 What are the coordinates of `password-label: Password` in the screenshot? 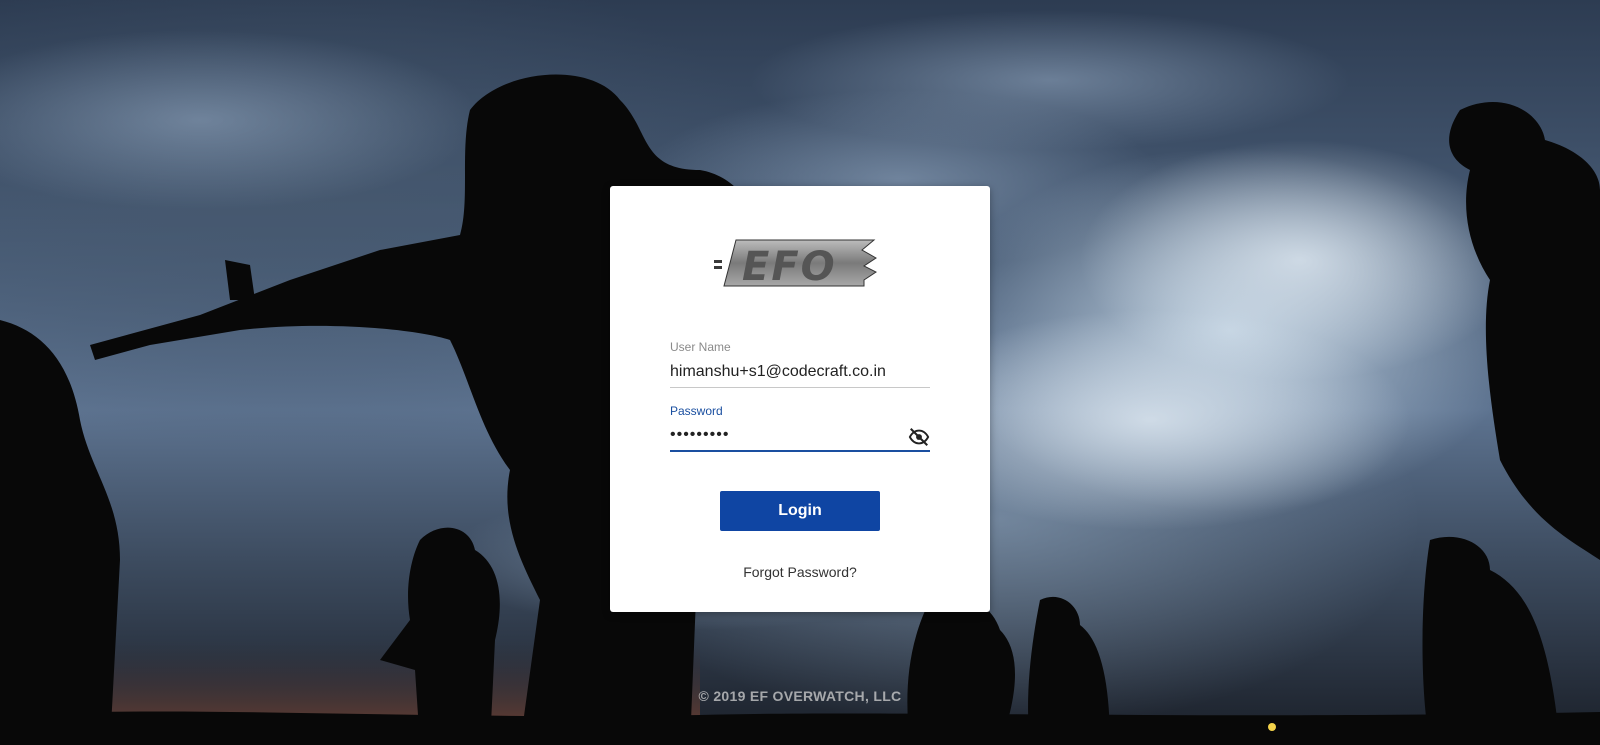 It's located at (696, 411).